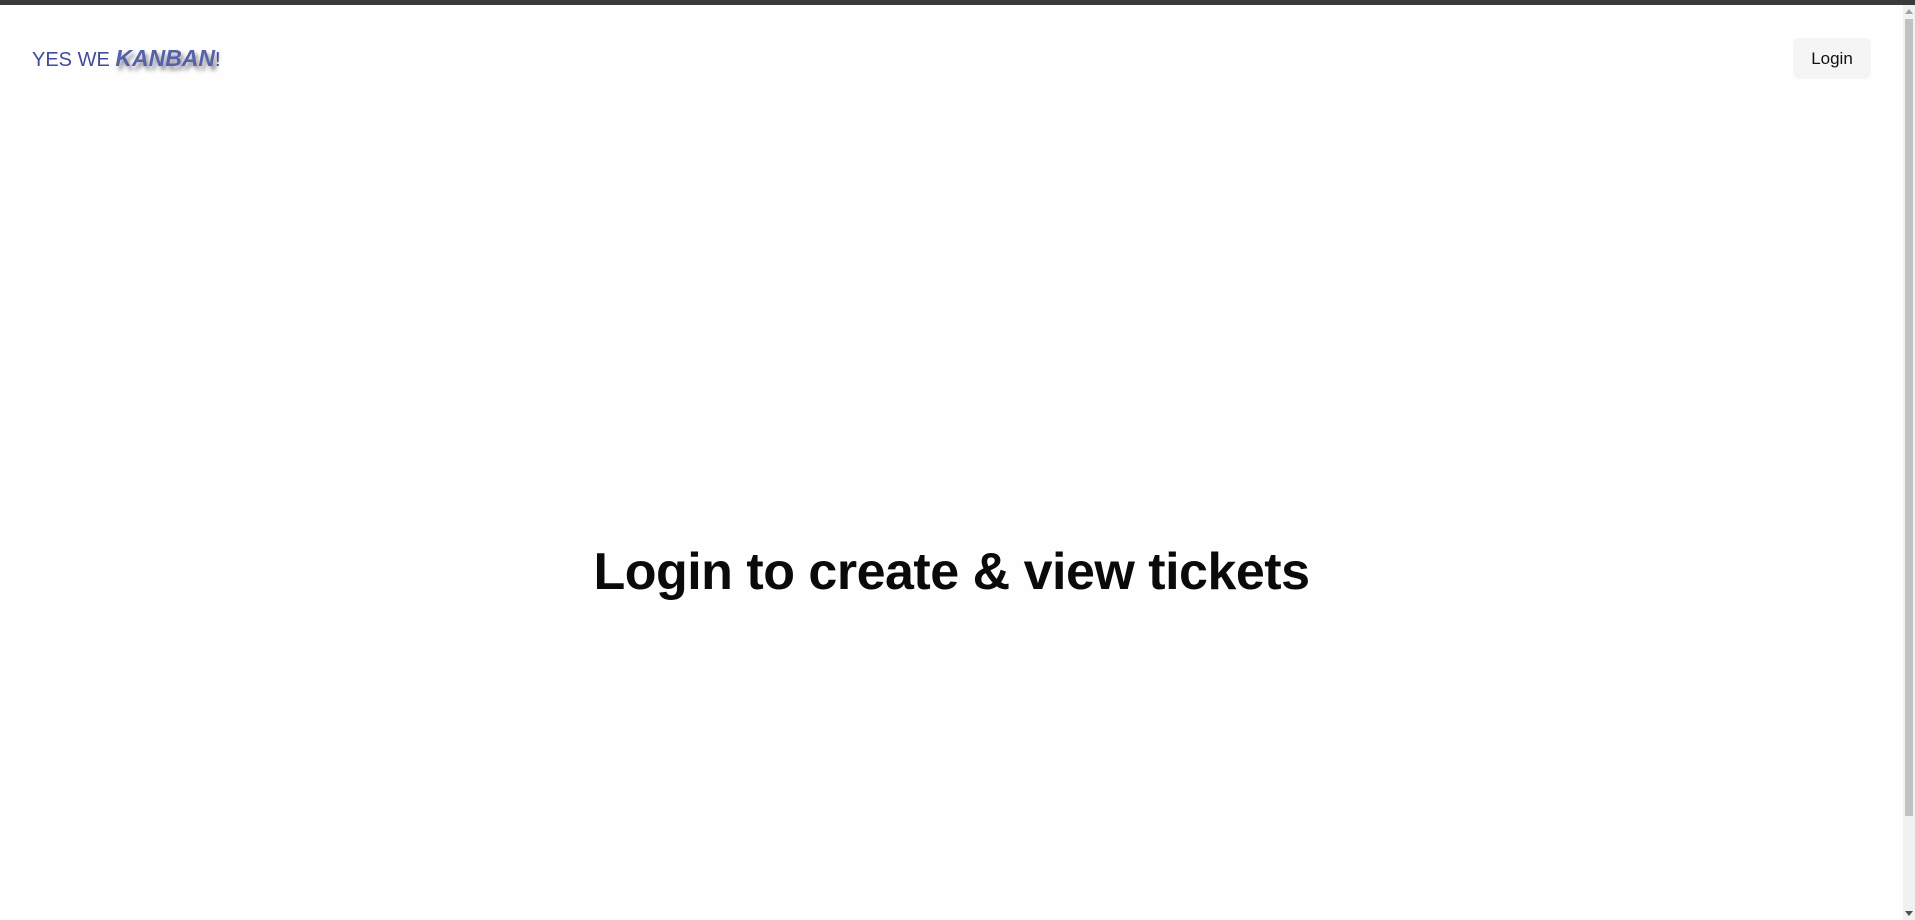 Image resolution: width=1915 pixels, height=920 pixels. What do you see at coordinates (218, 60) in the screenshot?
I see `brand-suffix: !` at bounding box center [218, 60].